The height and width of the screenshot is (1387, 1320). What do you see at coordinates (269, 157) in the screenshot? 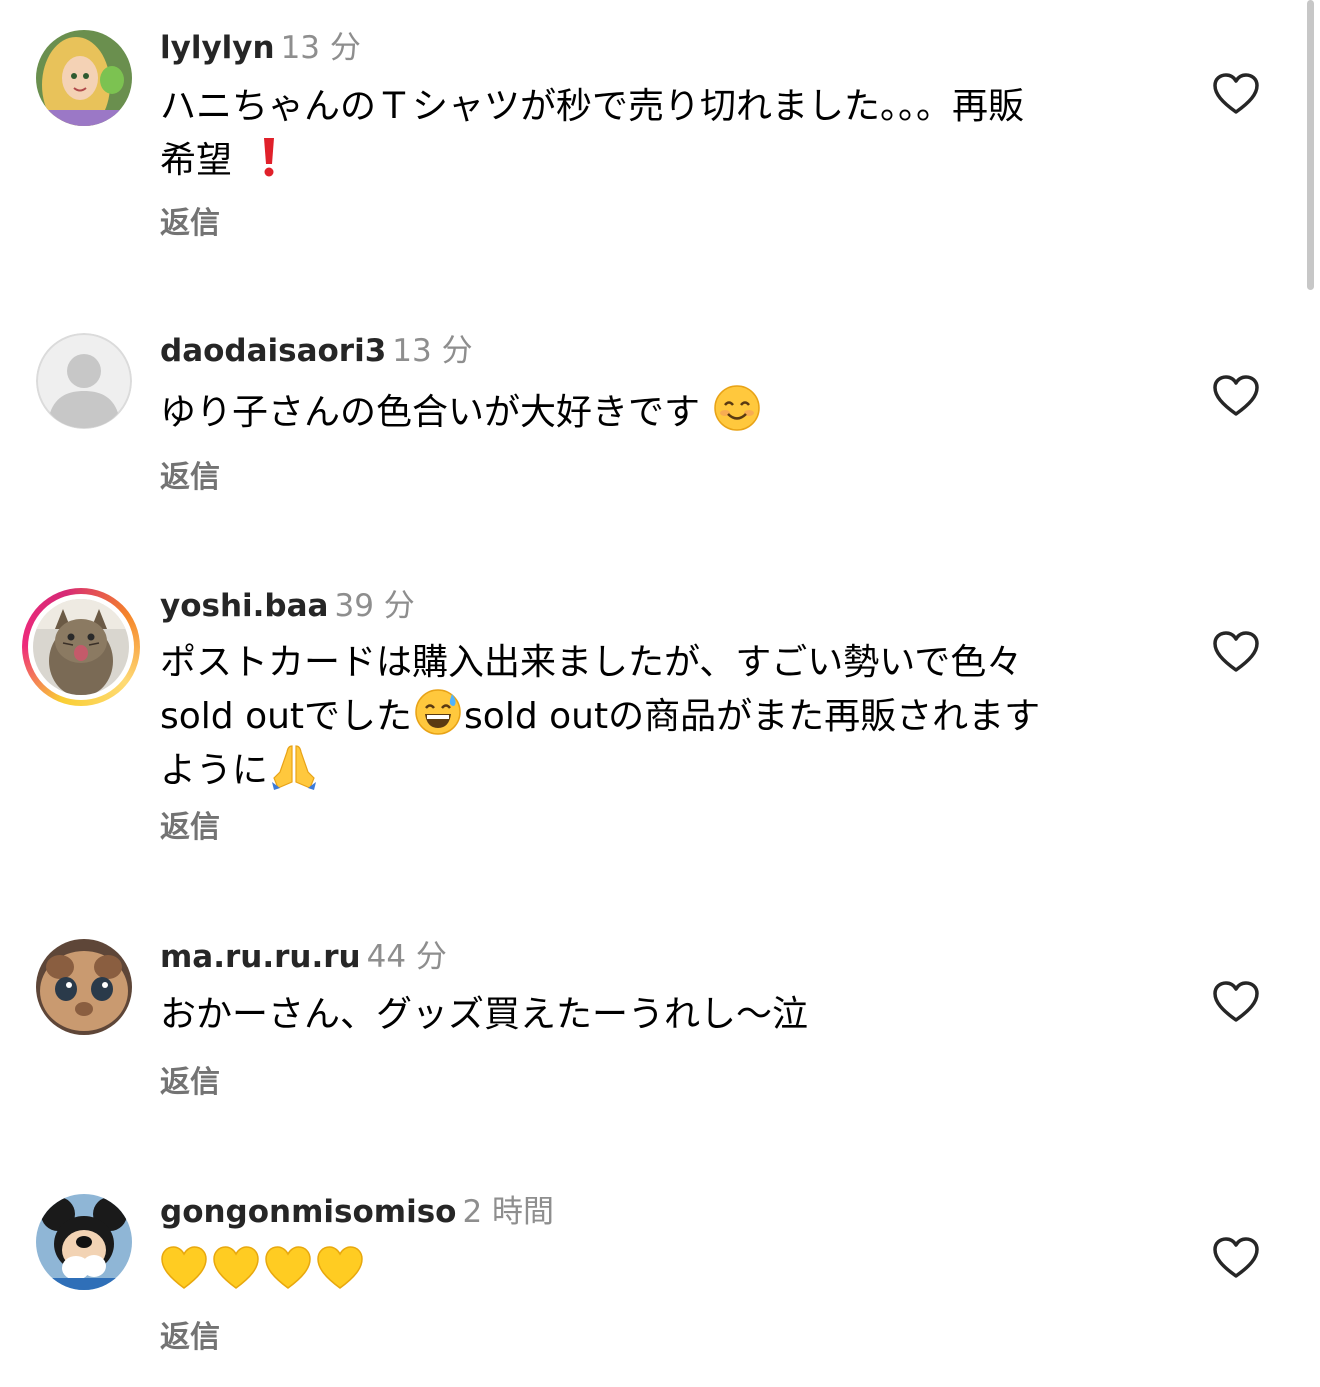
I see `red-exclamation-emoji` at bounding box center [269, 157].